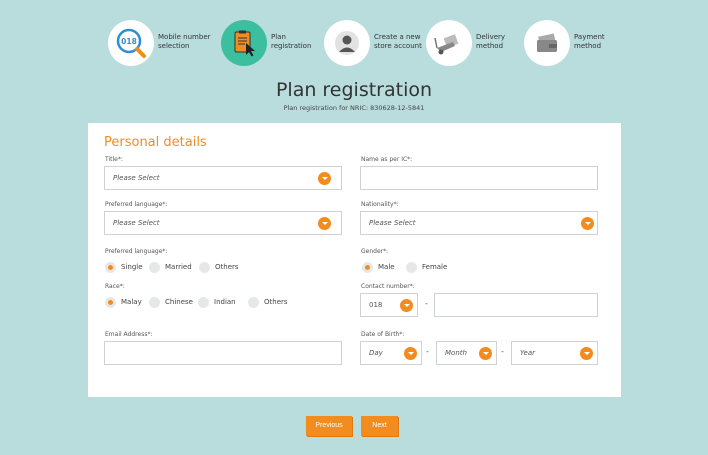 This screenshot has width=708, height=455. What do you see at coordinates (380, 204) in the screenshot?
I see `nationality-label: Nationality*:` at bounding box center [380, 204].